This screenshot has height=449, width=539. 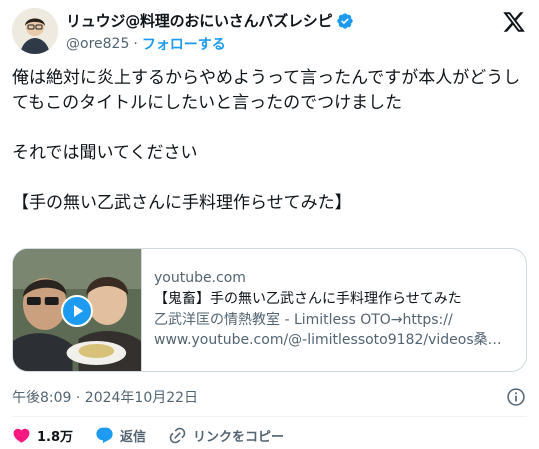 I want to click on copy-link-label: リンクをコピー, so click(x=239, y=437).